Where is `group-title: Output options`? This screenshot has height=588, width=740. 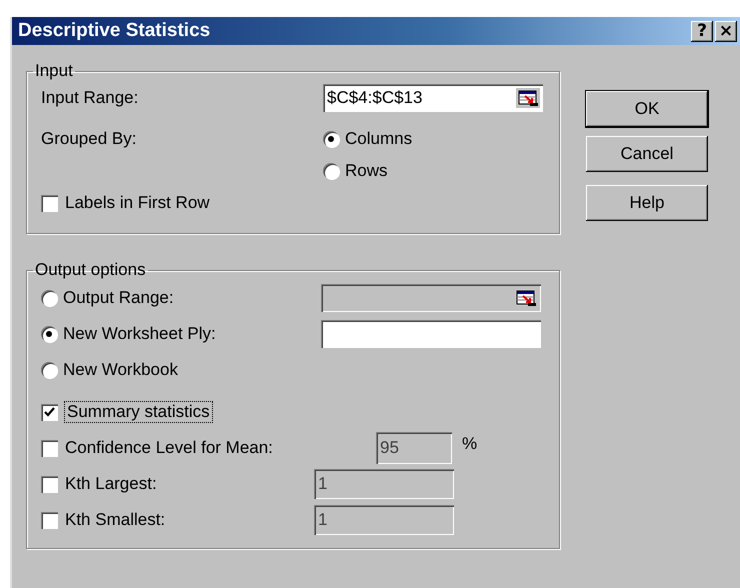
group-title: Output options is located at coordinates (90, 270).